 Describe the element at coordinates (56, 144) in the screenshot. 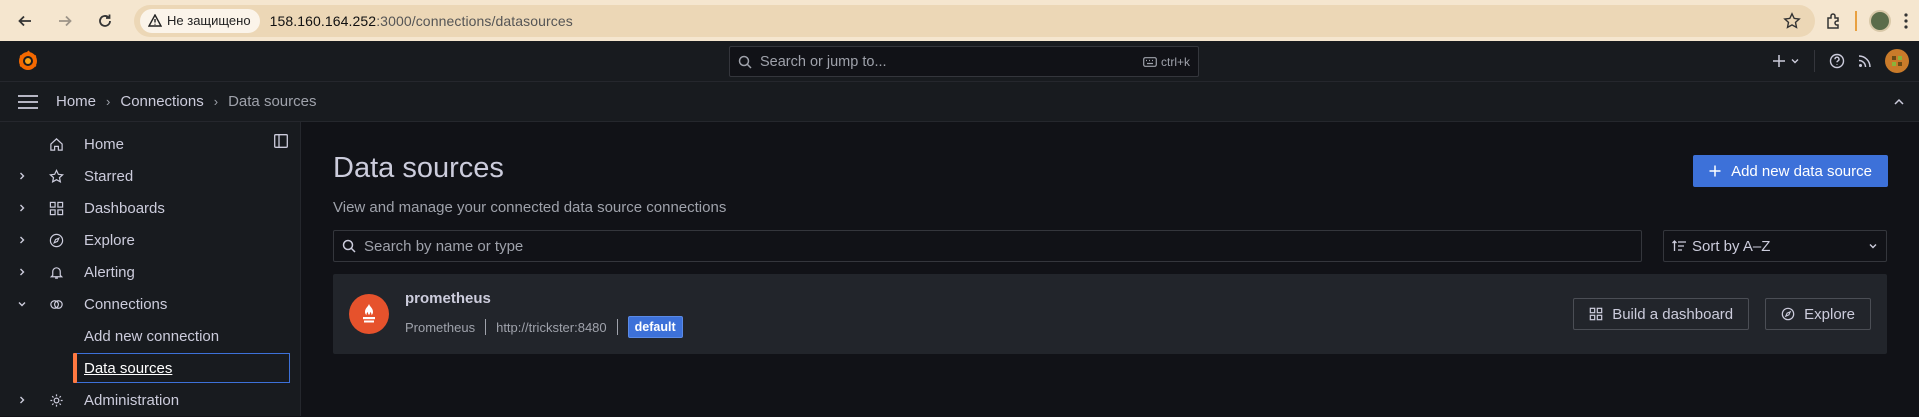

I see `home-icon` at that location.